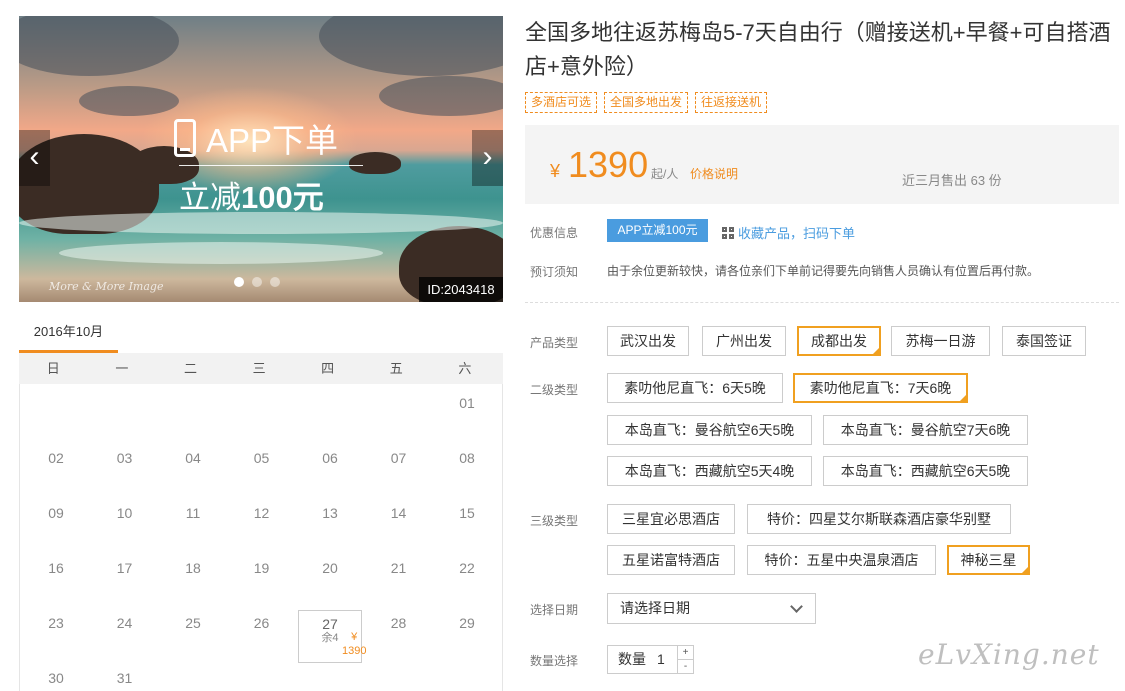  What do you see at coordinates (193, 623) in the screenshot?
I see `calendar-day-number: 25` at bounding box center [193, 623].